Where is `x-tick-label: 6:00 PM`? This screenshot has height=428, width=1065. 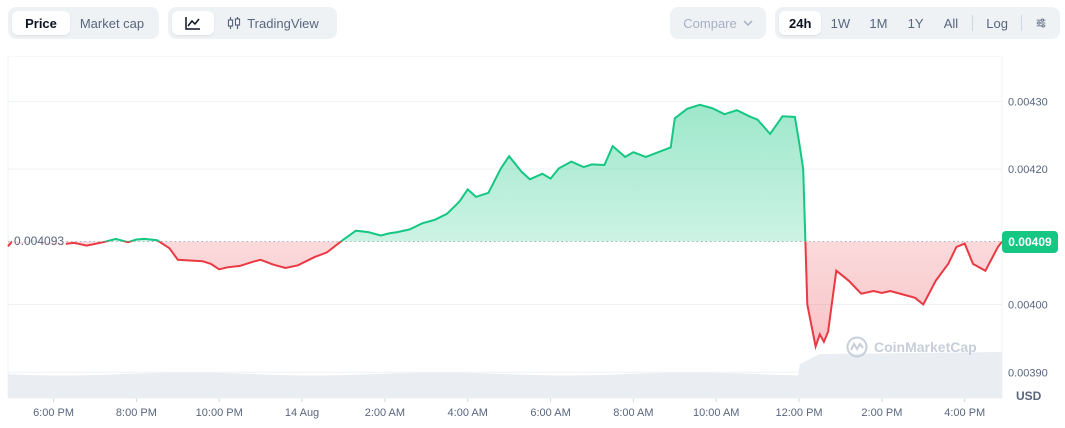 x-tick-label: 6:00 PM is located at coordinates (53, 413).